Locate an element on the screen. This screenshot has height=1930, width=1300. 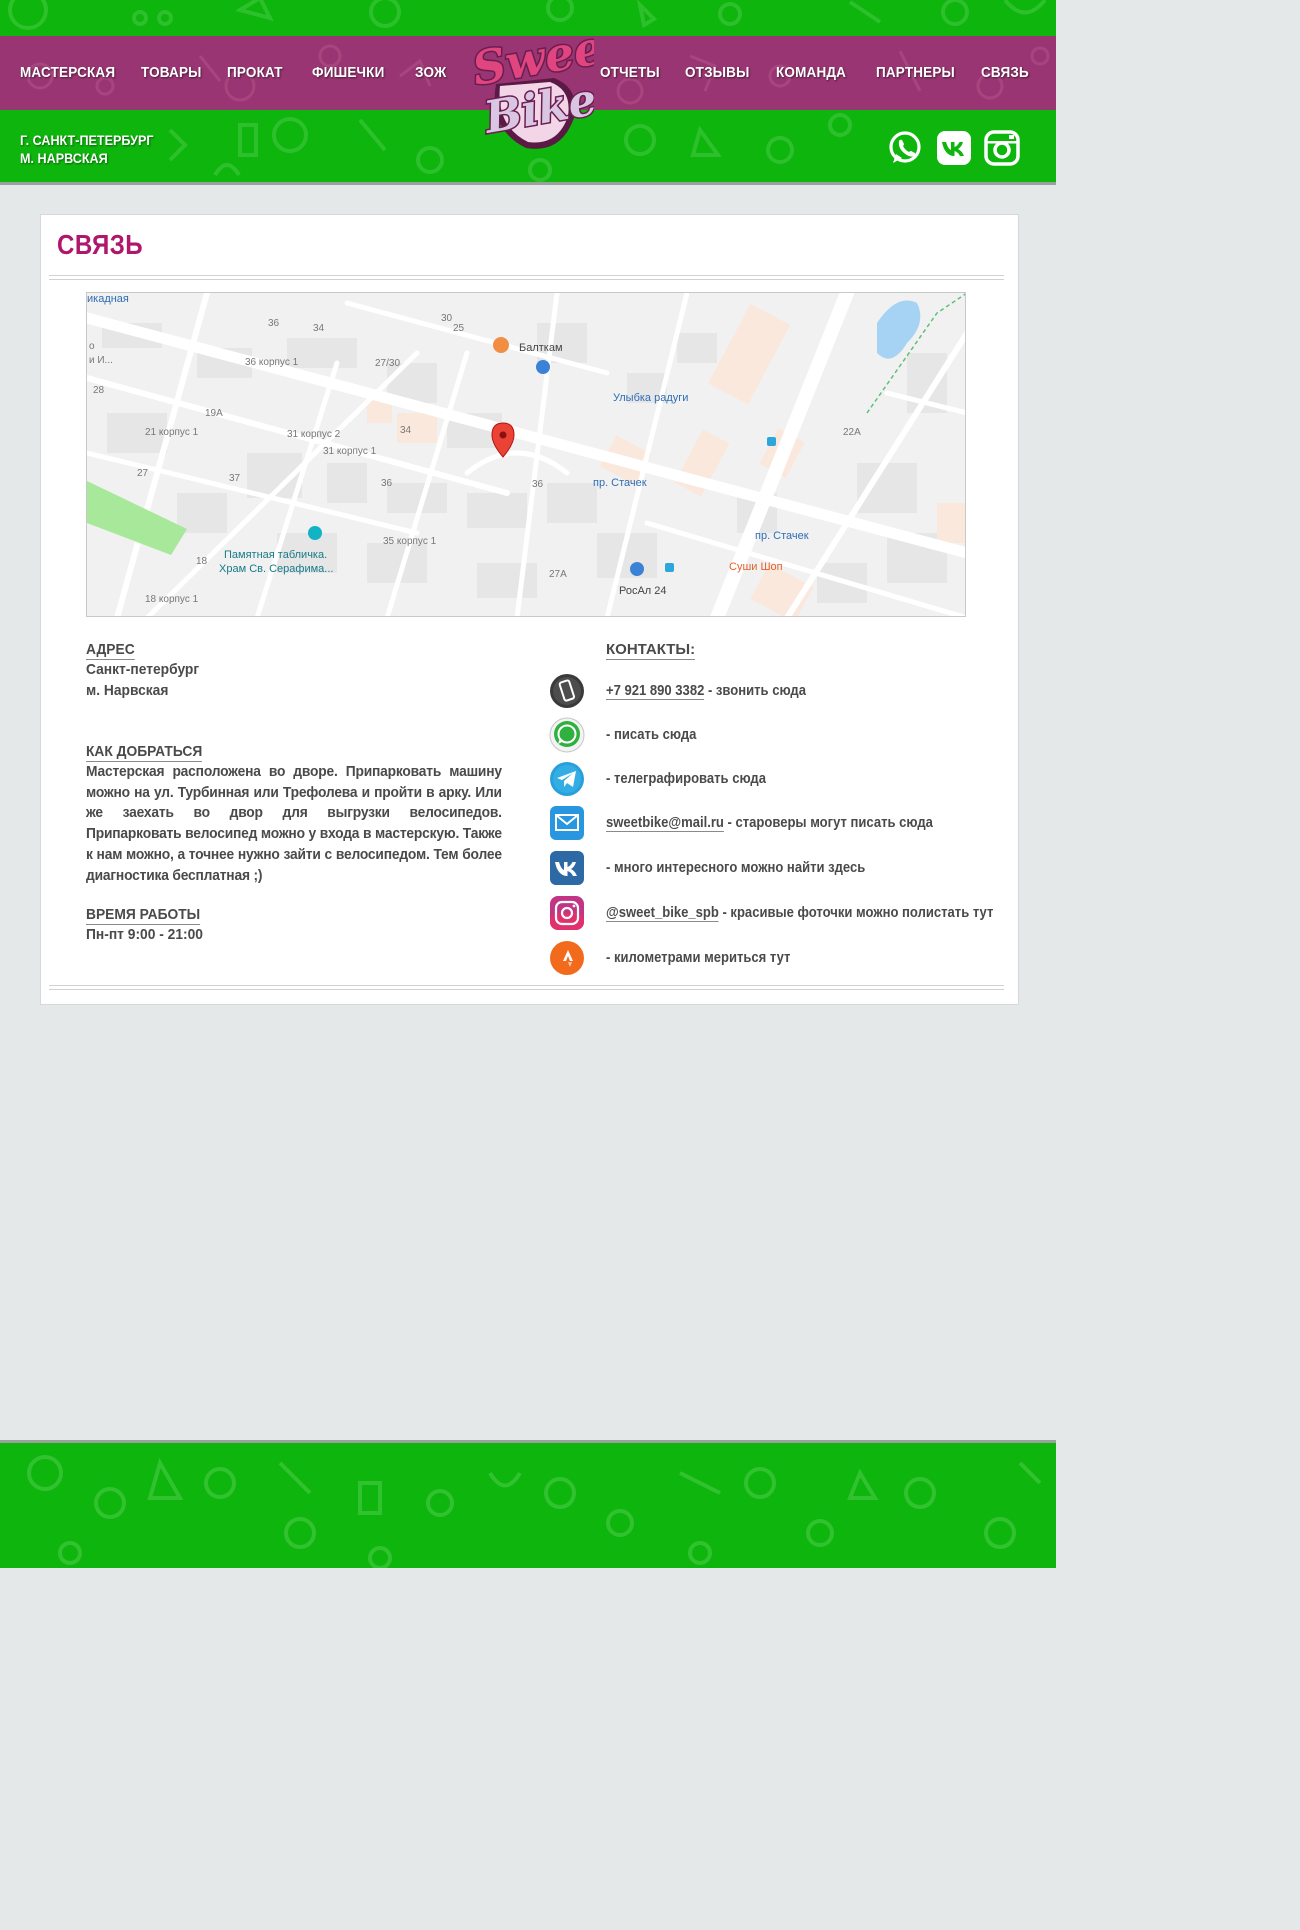
map-label-stachek1: пр. Стачек is located at coordinates (620, 483).